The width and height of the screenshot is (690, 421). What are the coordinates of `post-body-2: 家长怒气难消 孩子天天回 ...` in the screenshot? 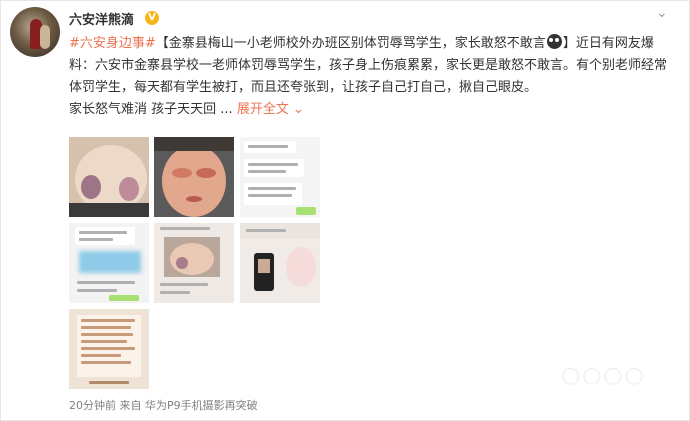 It's located at (151, 109).